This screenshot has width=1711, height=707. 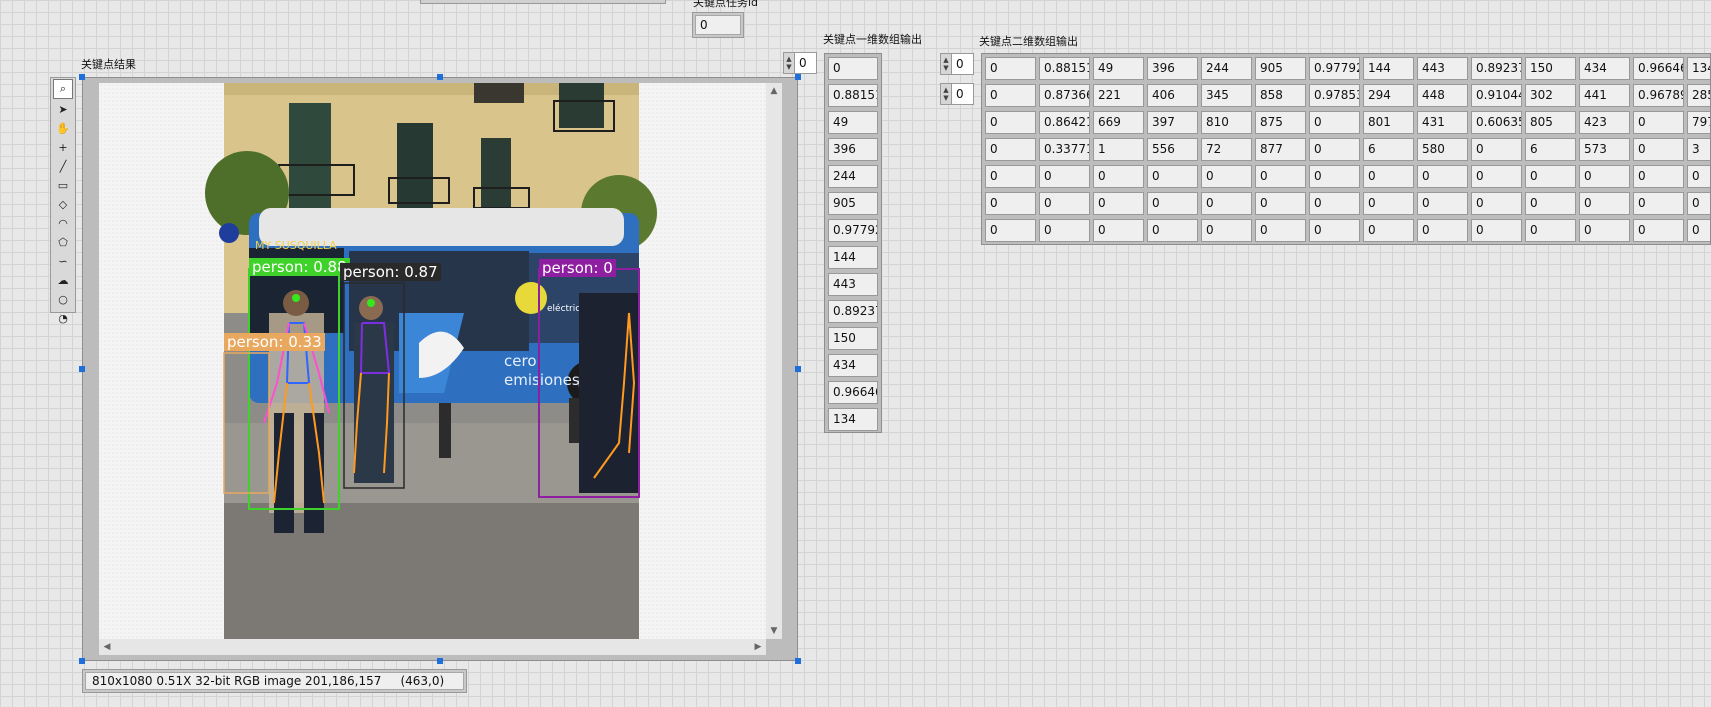 I want to click on oval-tool-icon: ○, so click(x=63, y=299).